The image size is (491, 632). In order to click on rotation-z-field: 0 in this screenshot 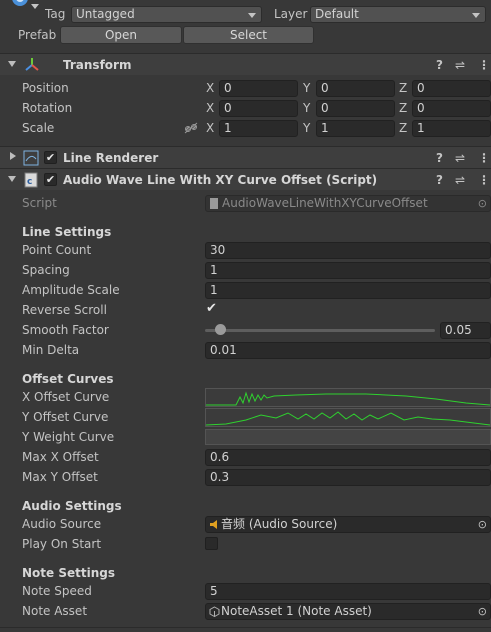, I will do `click(451, 108)`.